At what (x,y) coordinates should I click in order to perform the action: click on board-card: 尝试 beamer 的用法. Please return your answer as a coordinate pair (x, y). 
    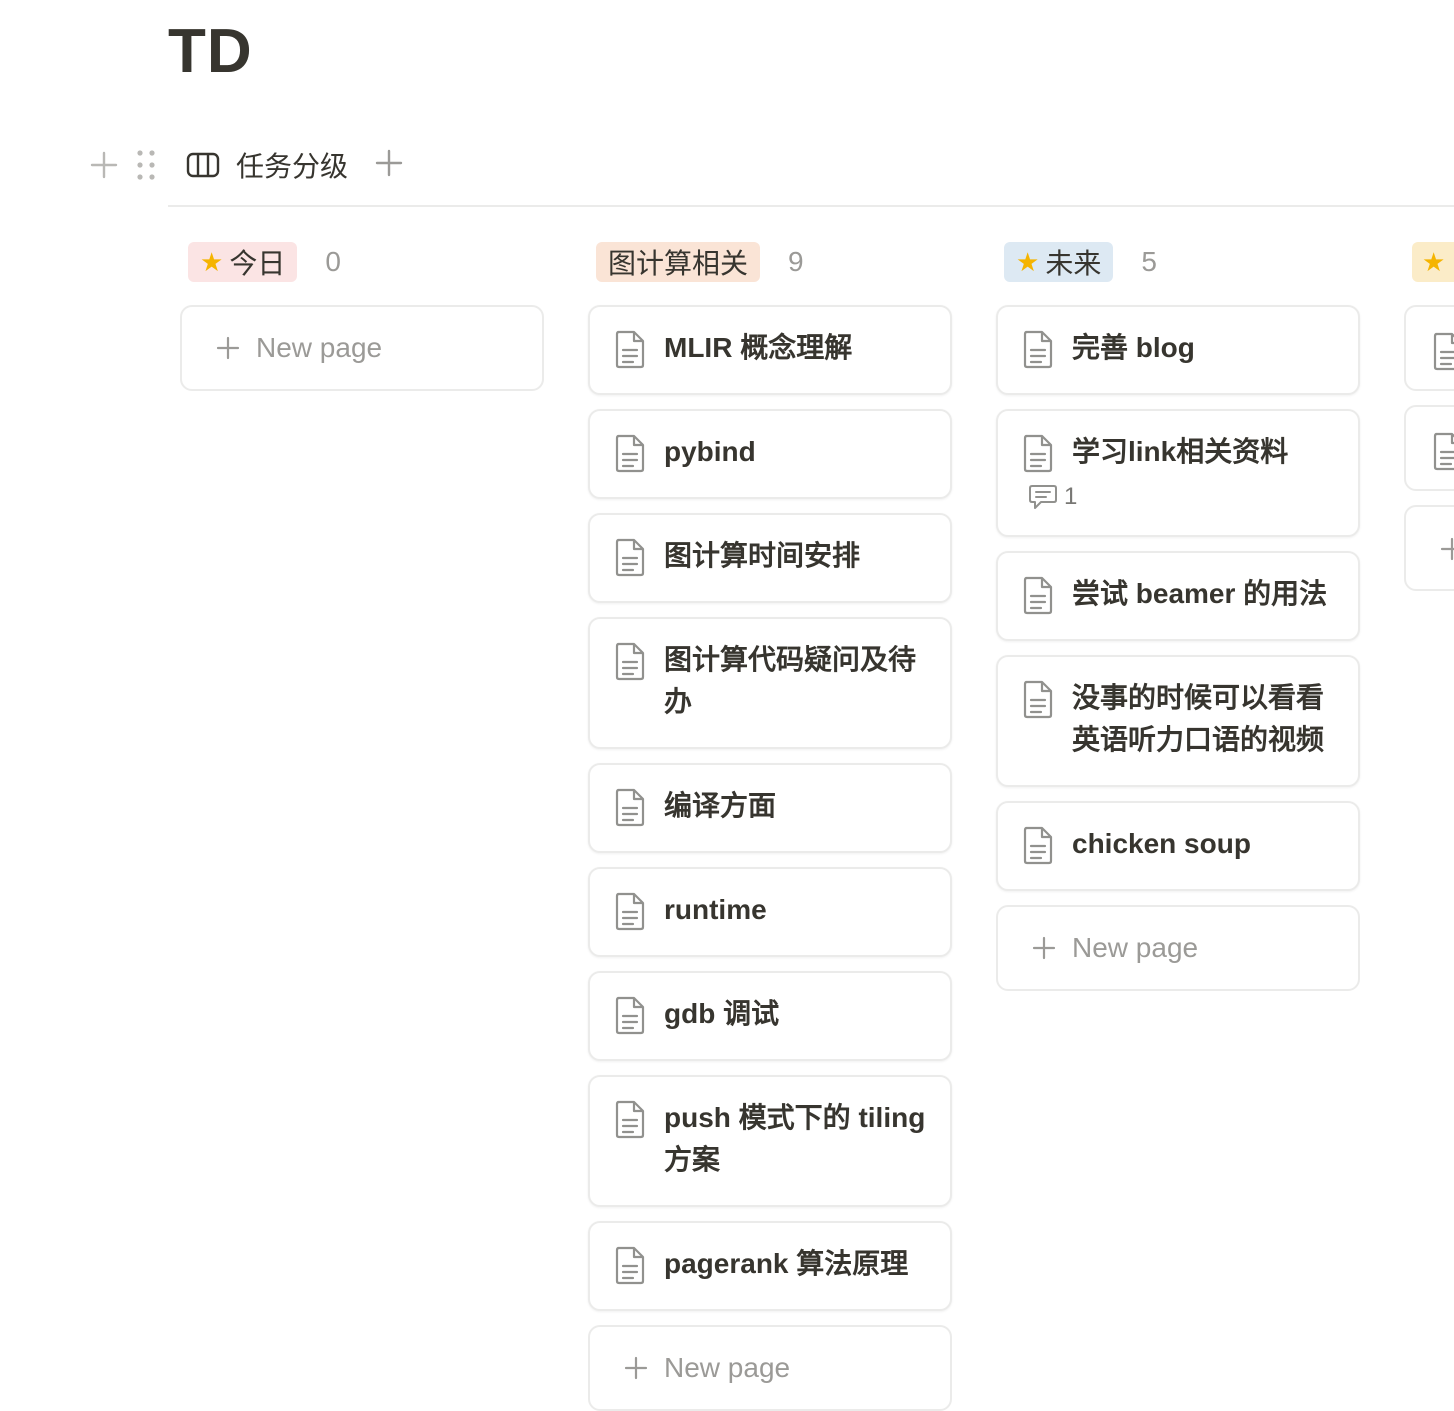
    Looking at the image, I should click on (1178, 596).